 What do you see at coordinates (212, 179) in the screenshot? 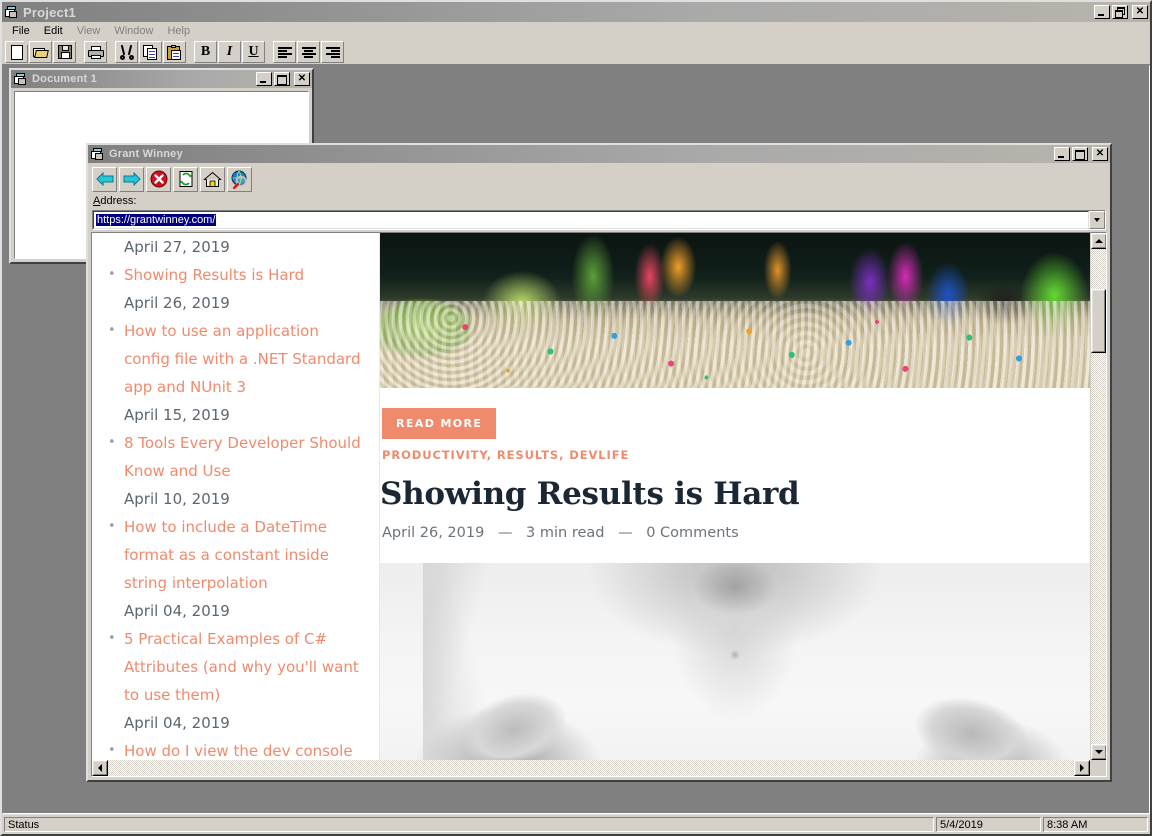
I see `home-button` at bounding box center [212, 179].